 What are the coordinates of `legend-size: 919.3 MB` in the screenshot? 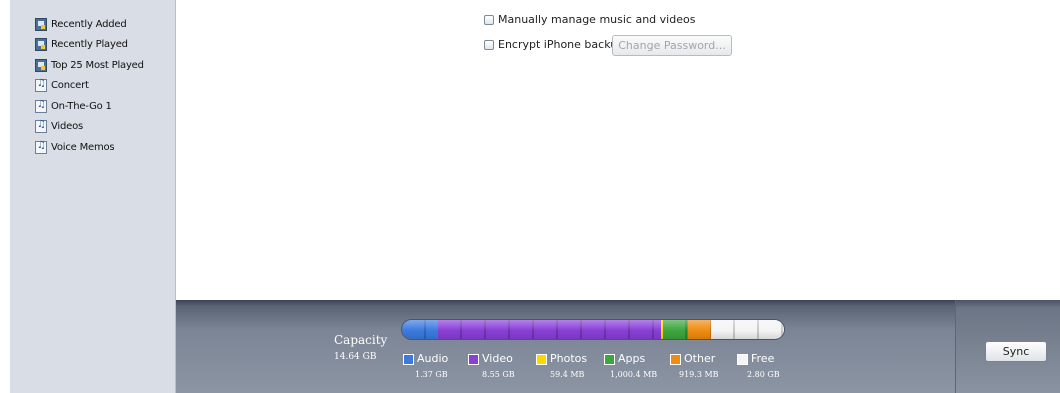 It's located at (699, 374).